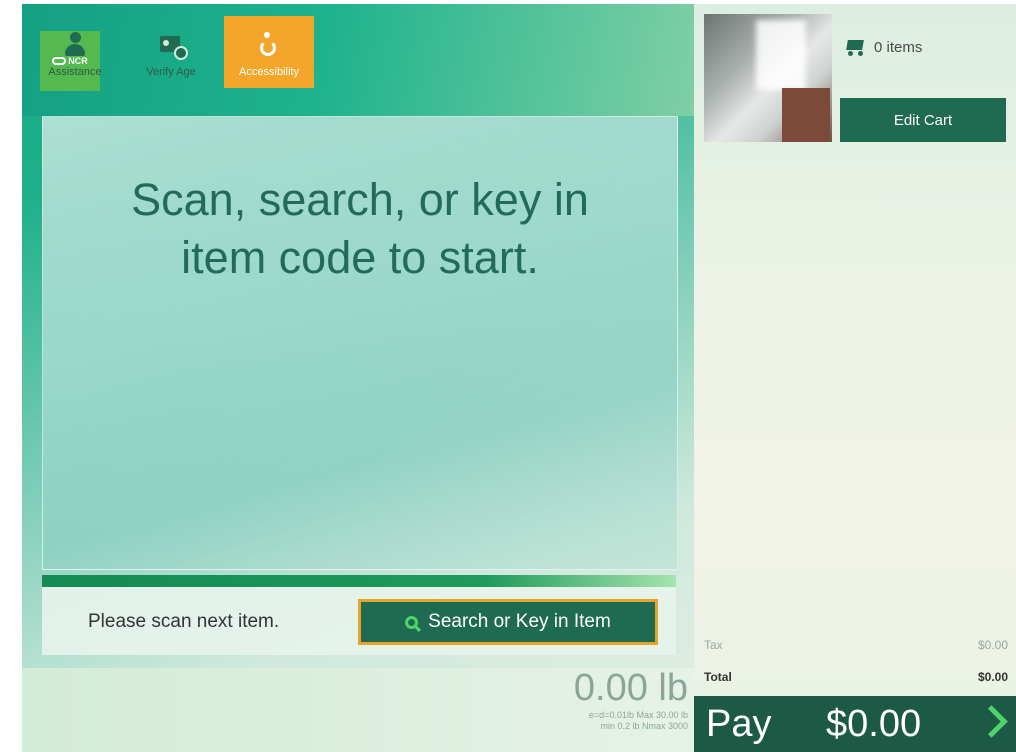 The width and height of the screenshot is (1016, 752). I want to click on cart-summary: 0 items, so click(883, 47).